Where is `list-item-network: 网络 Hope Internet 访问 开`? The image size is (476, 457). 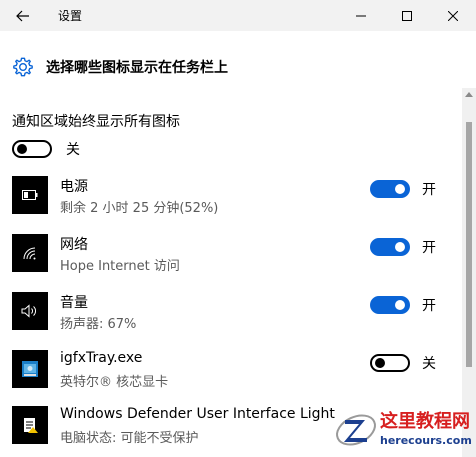 list-item-network: 网络 Hope Internet 访问 开 is located at coordinates (227, 254).